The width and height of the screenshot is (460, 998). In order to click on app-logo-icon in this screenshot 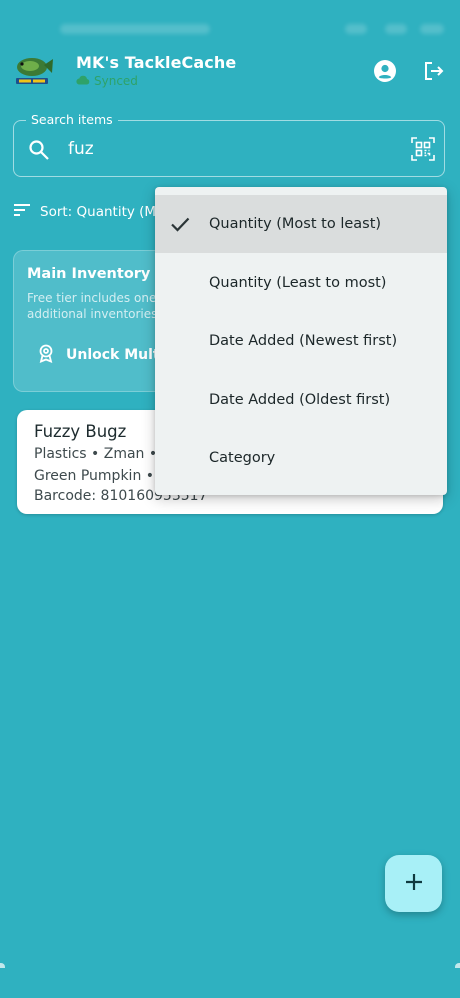, I will do `click(32, 70)`.